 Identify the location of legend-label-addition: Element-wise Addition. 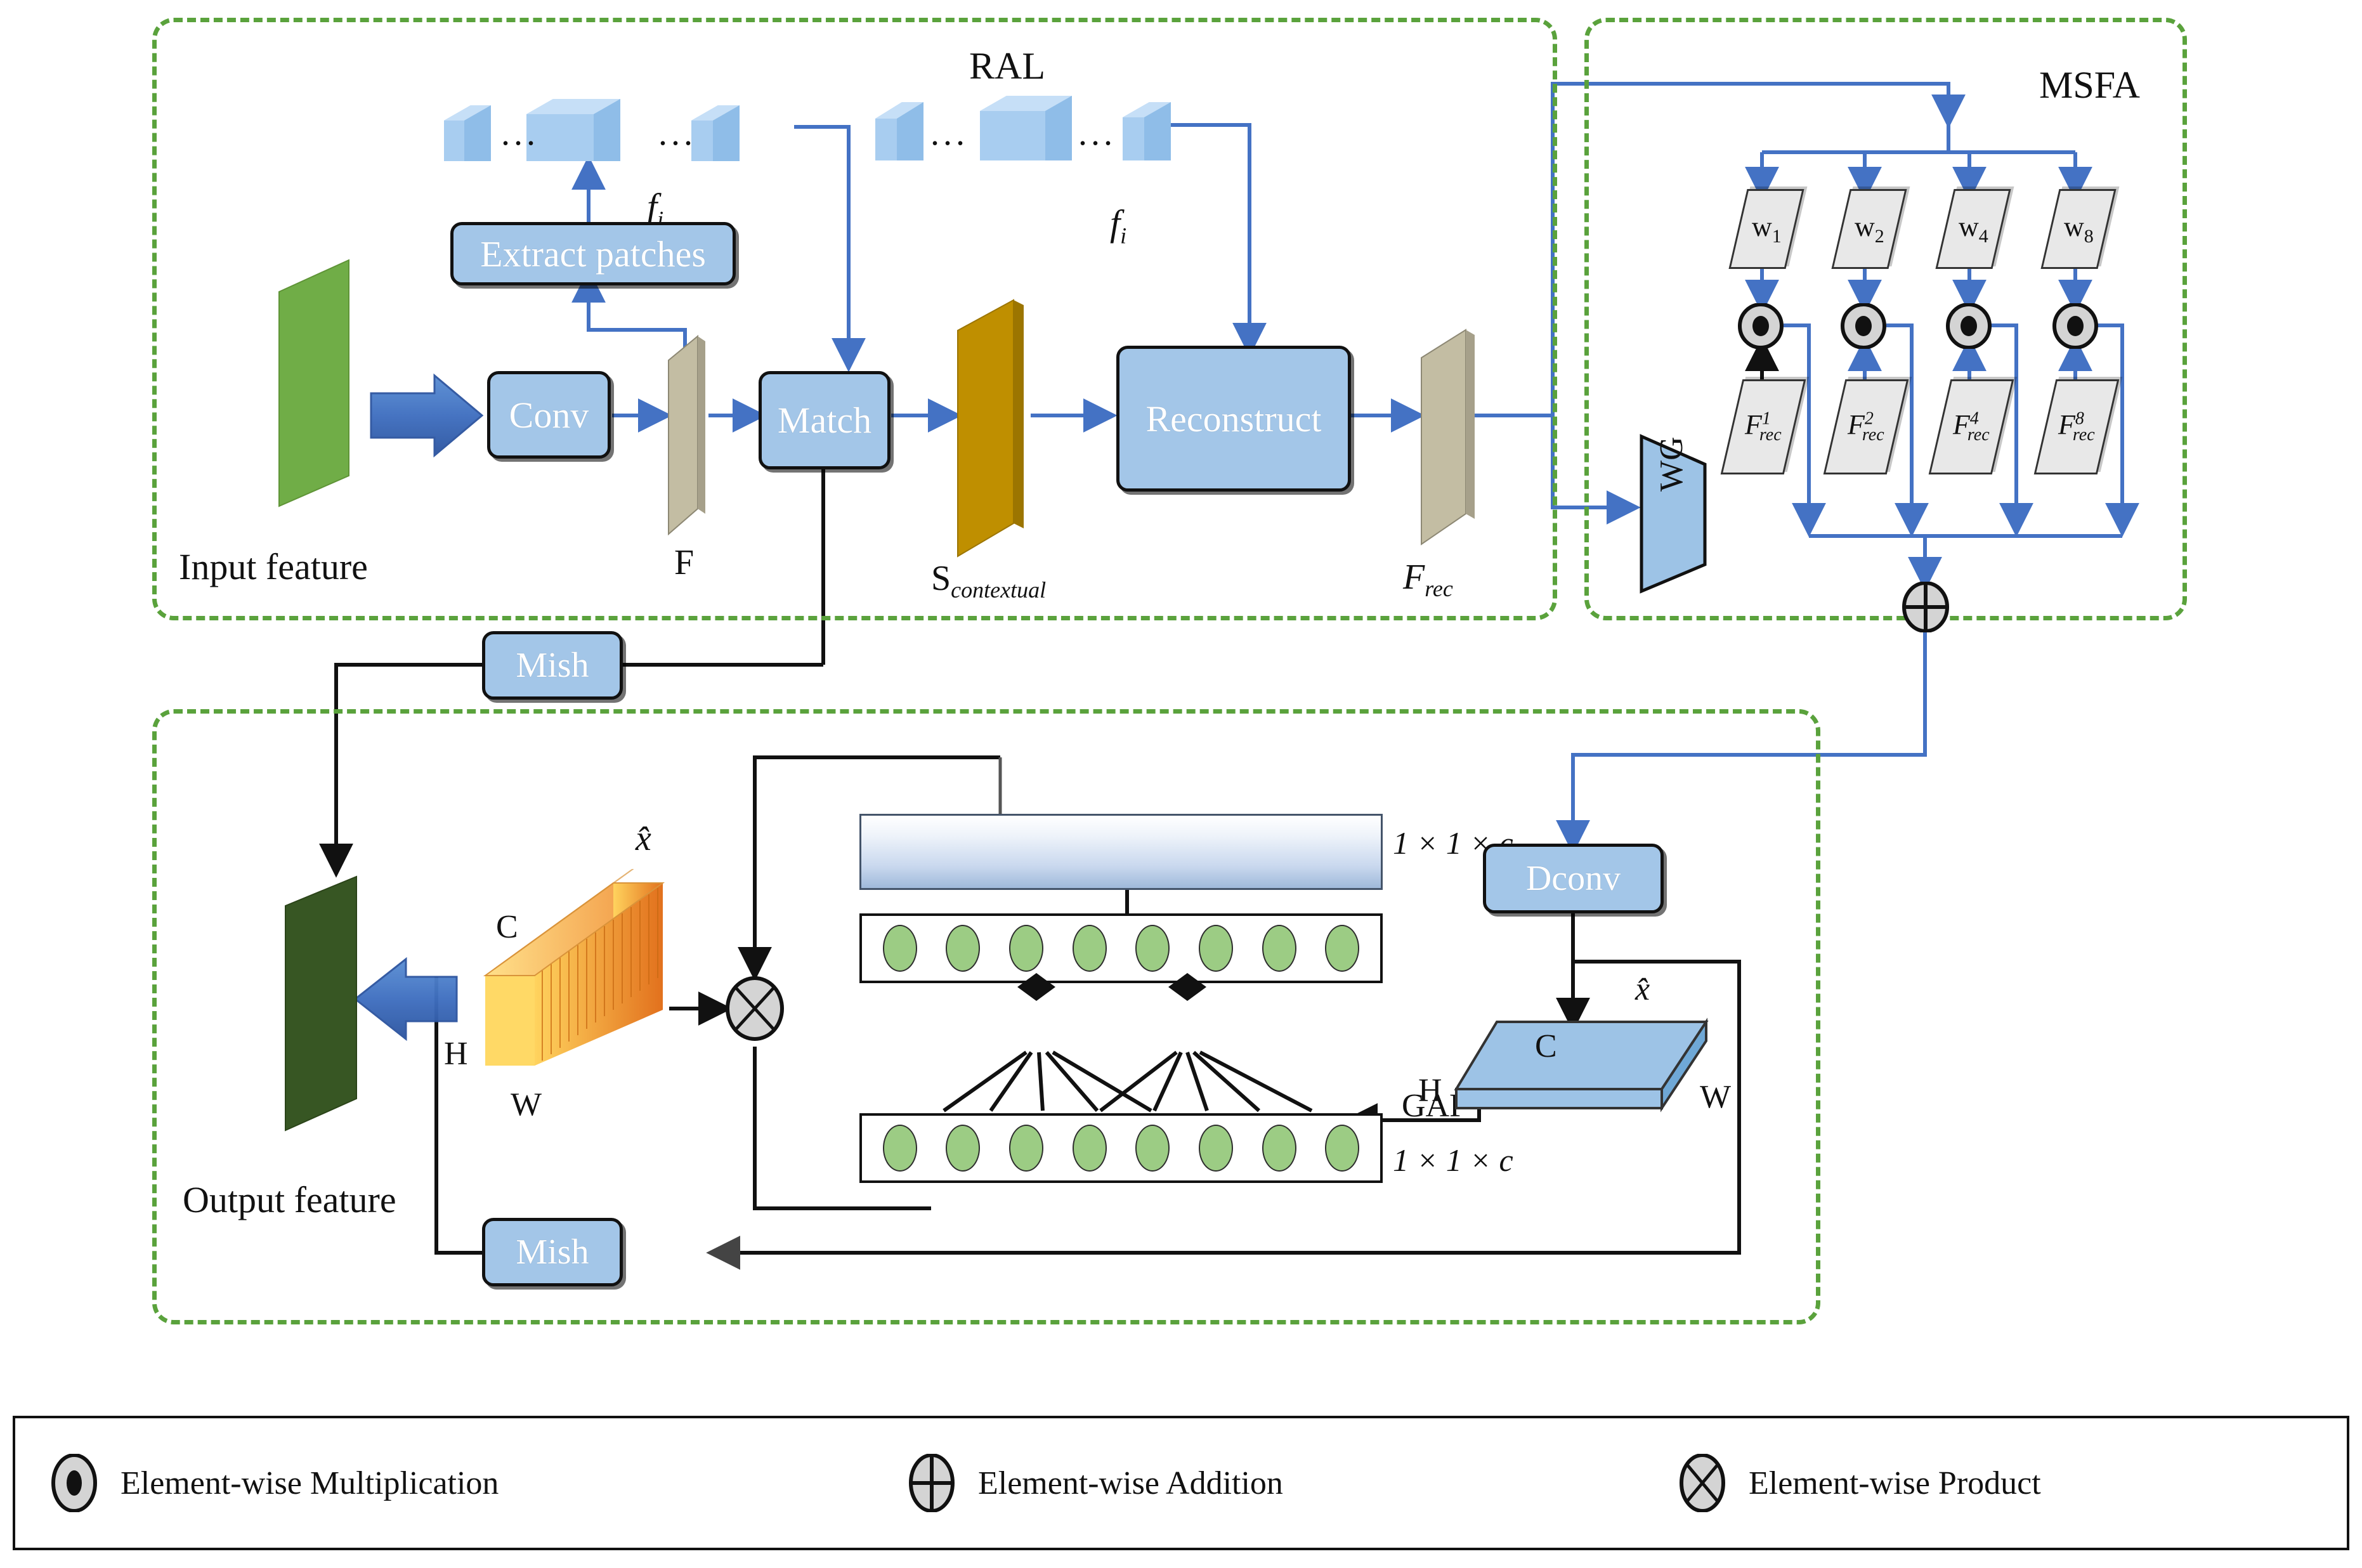
(1131, 1483).